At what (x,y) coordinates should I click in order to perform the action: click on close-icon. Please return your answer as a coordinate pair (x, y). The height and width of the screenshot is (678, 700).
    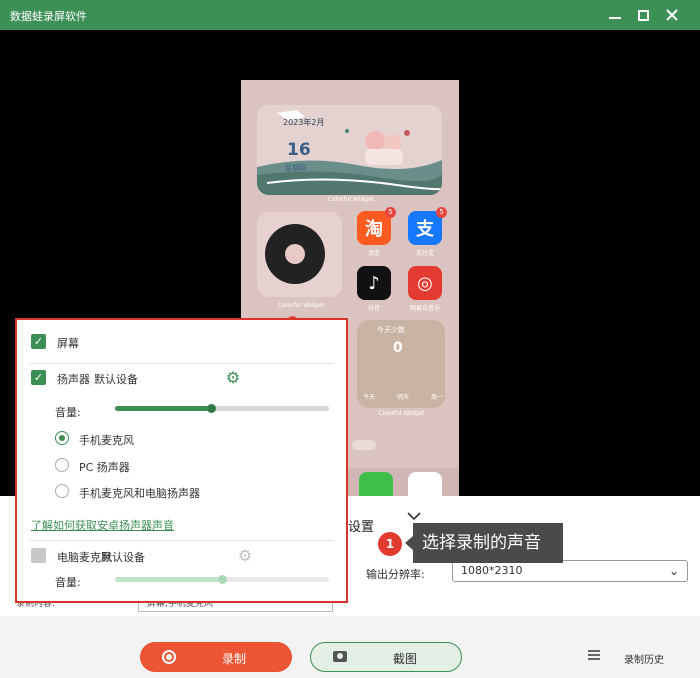
    Looking at the image, I should click on (672, 15).